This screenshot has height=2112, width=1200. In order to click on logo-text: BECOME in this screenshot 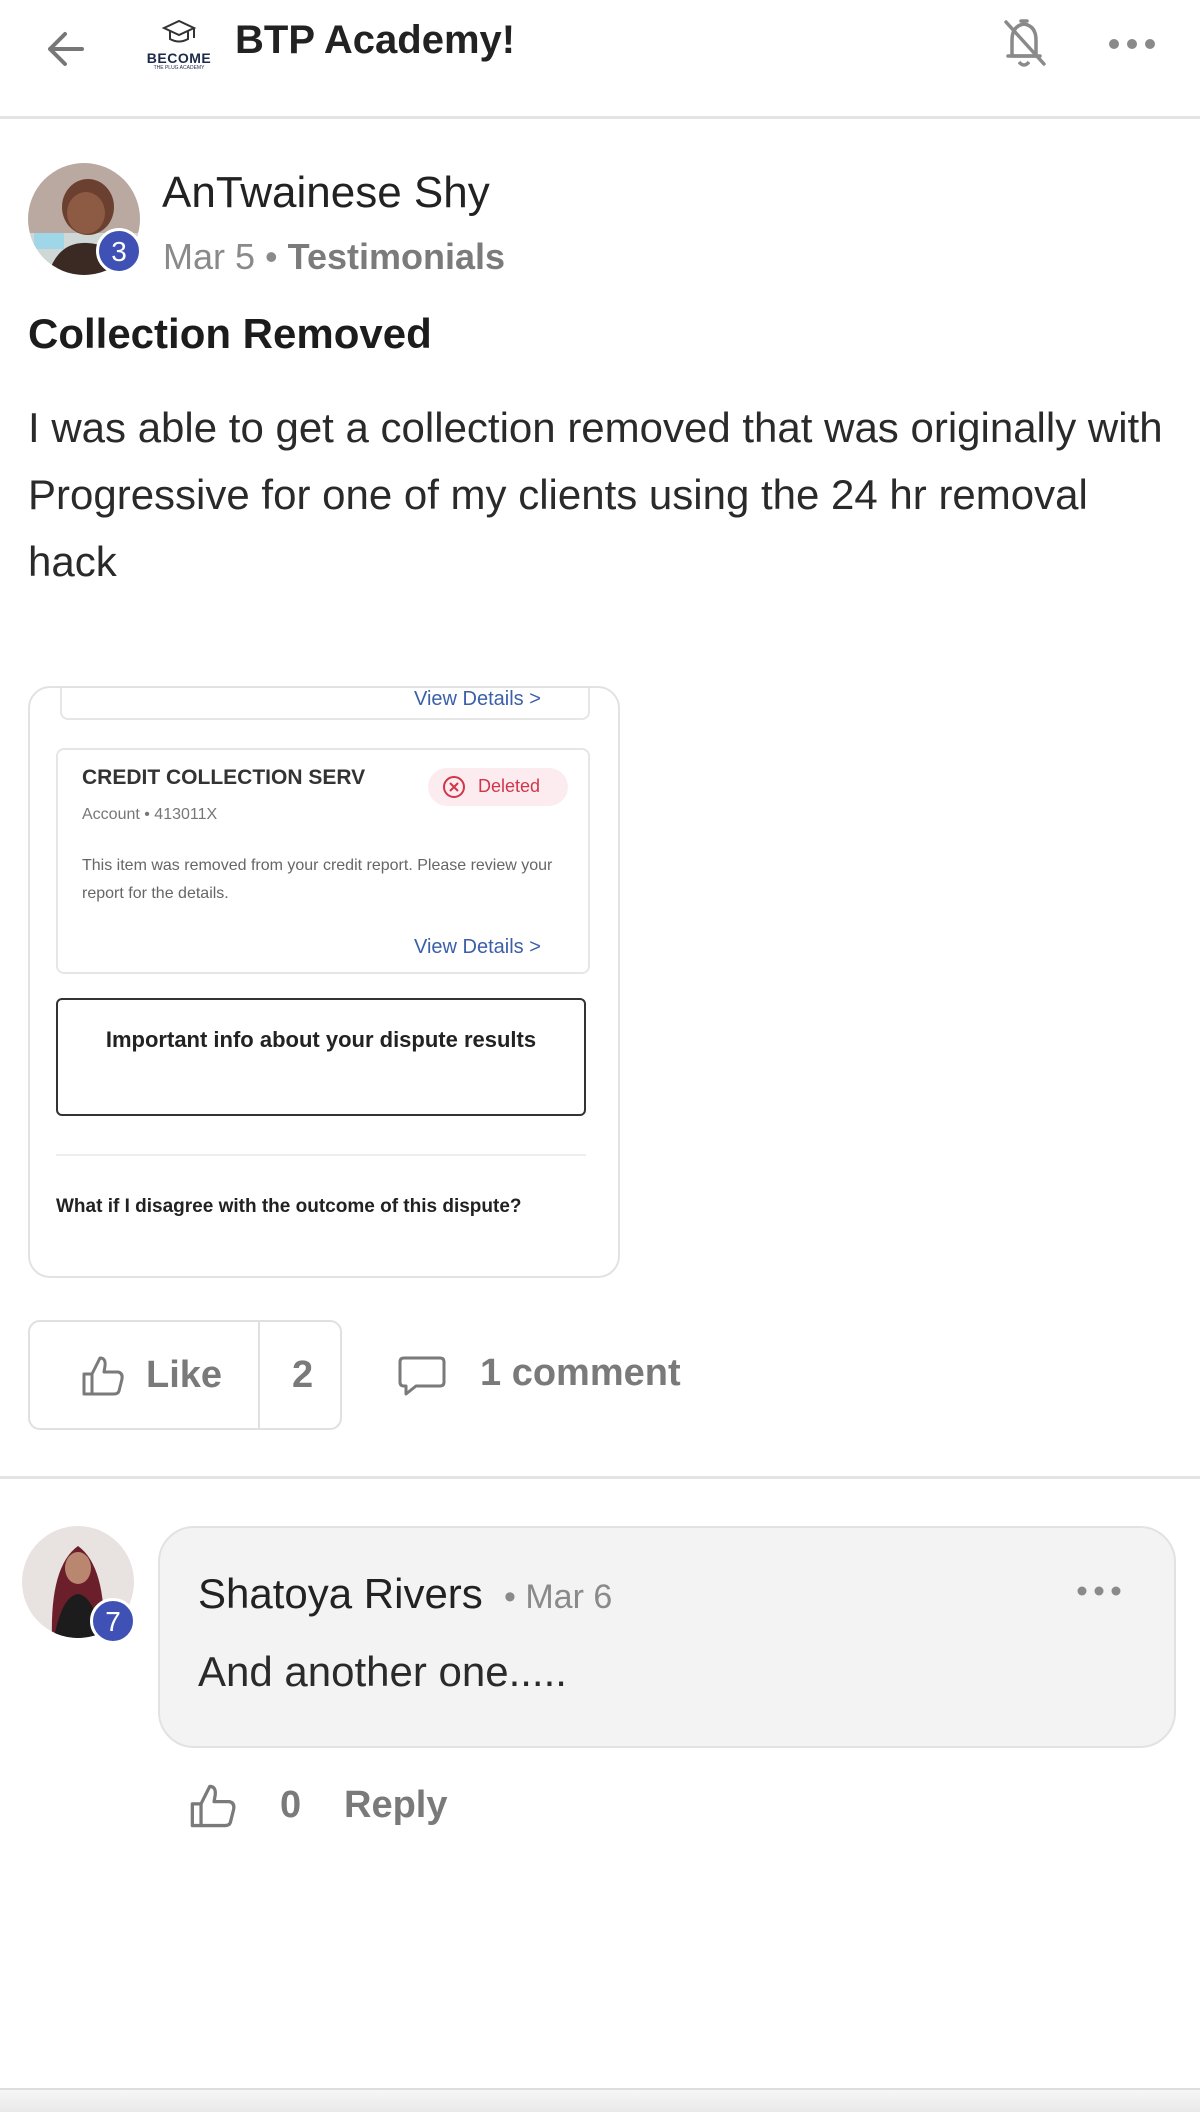, I will do `click(179, 58)`.